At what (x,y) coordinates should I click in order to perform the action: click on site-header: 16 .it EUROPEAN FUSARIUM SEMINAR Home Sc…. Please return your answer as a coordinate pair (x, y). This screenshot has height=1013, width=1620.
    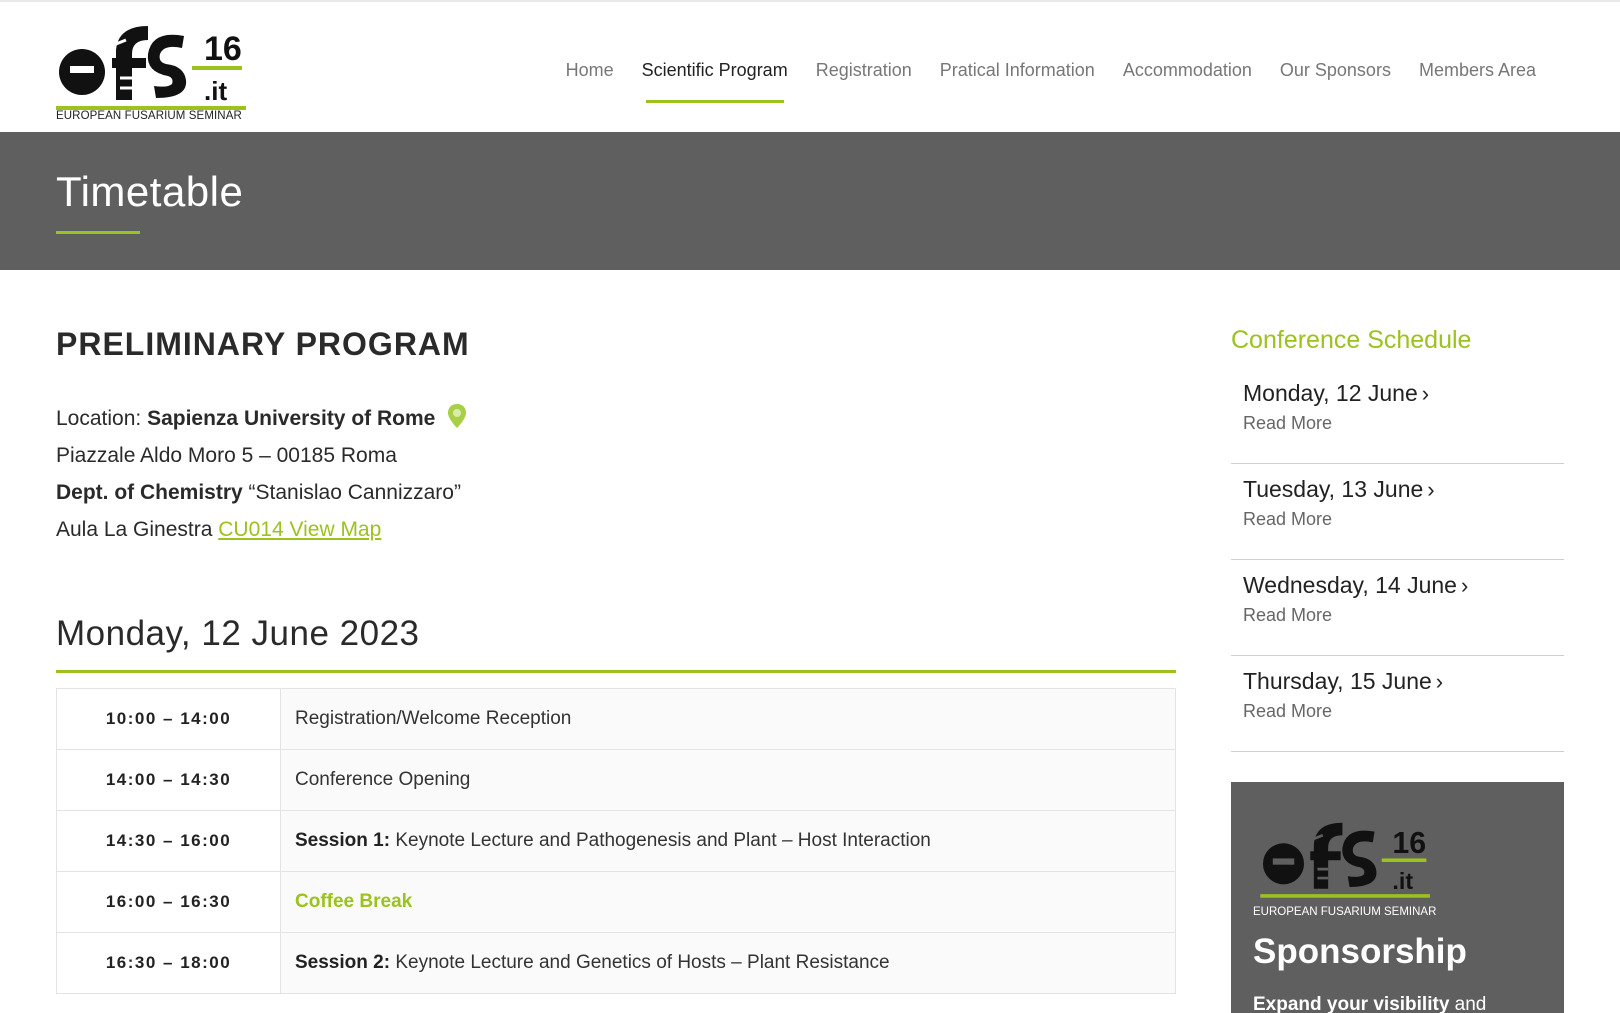
    Looking at the image, I should click on (810, 66).